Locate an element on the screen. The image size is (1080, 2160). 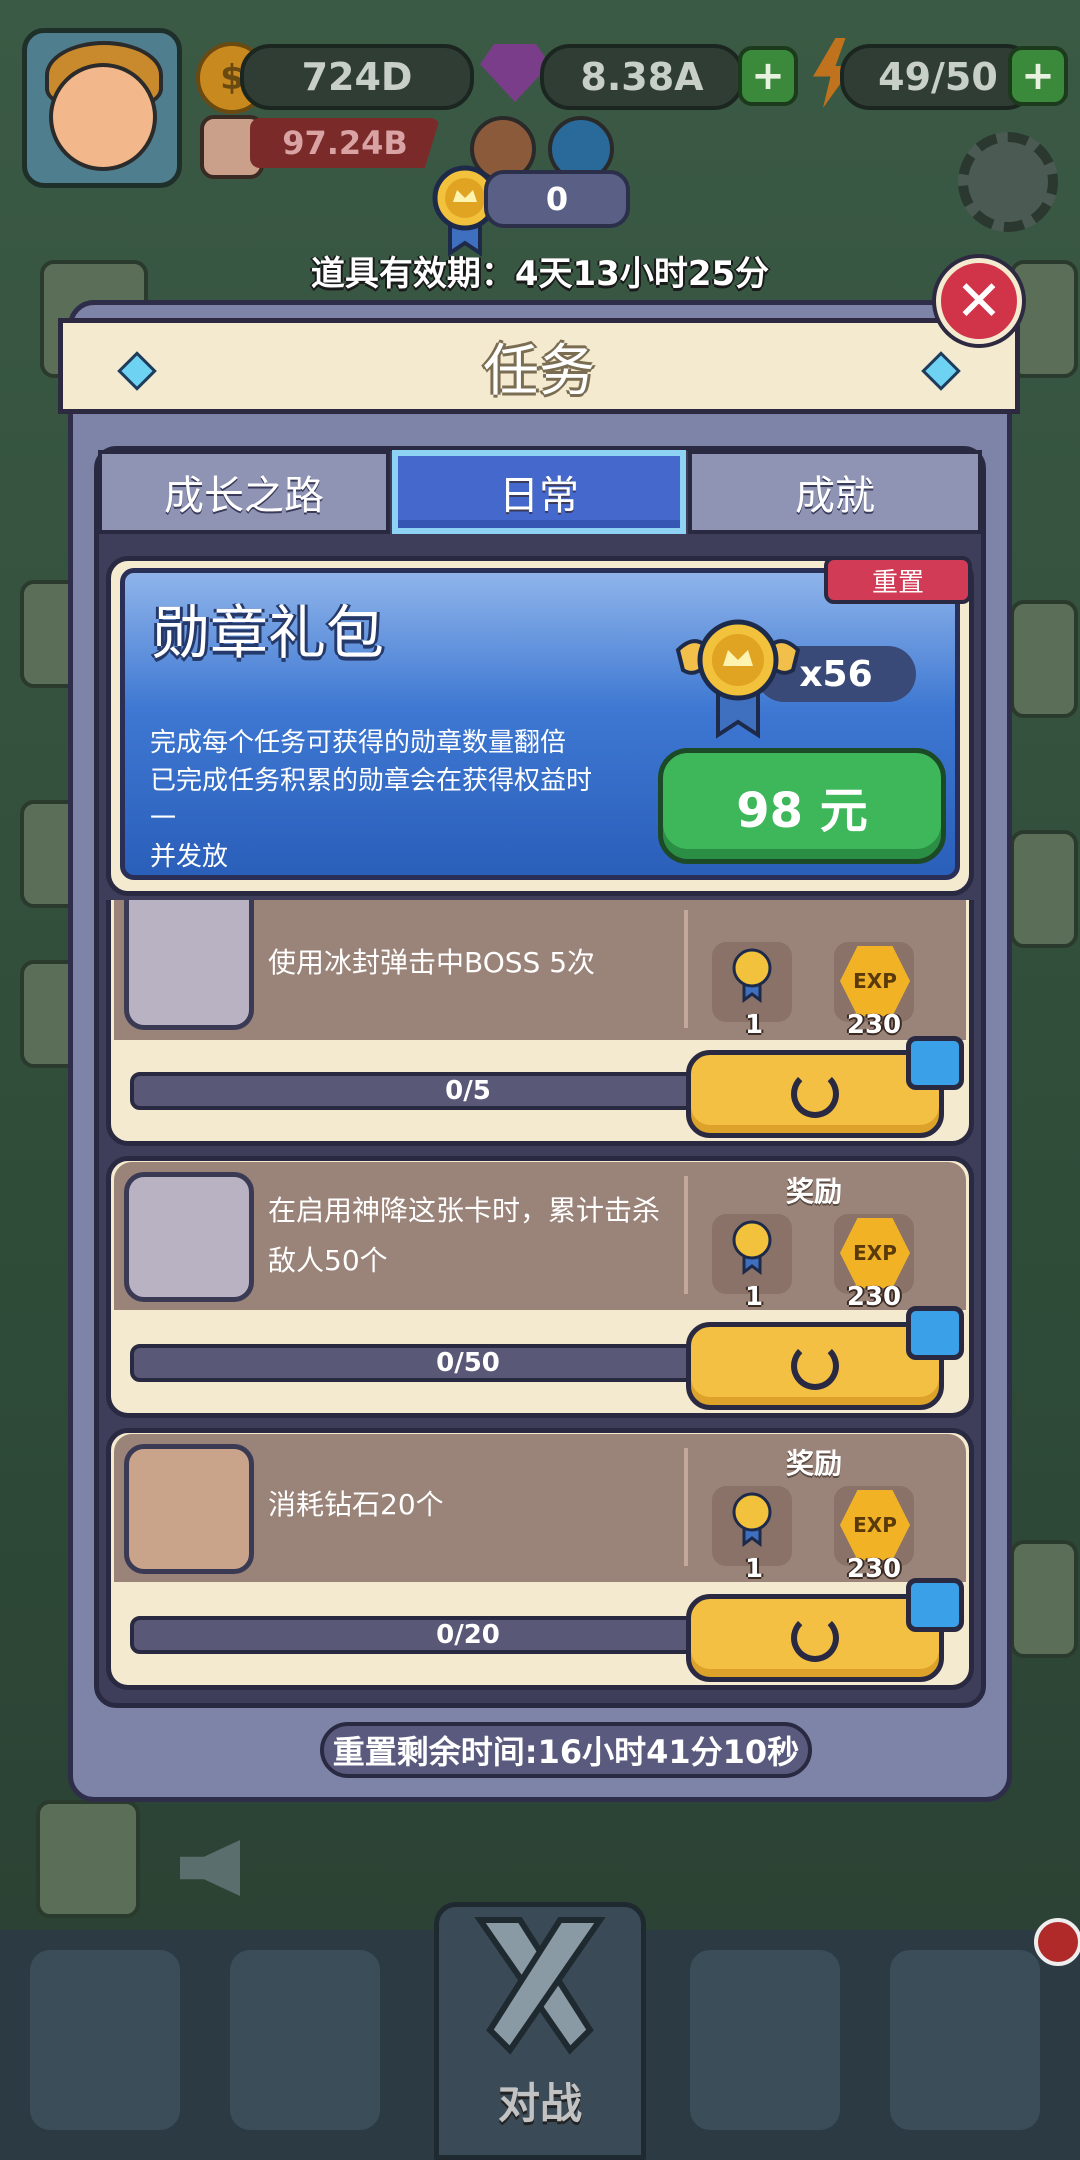
tab-achievement: 成就 is located at coordinates (835, 492).